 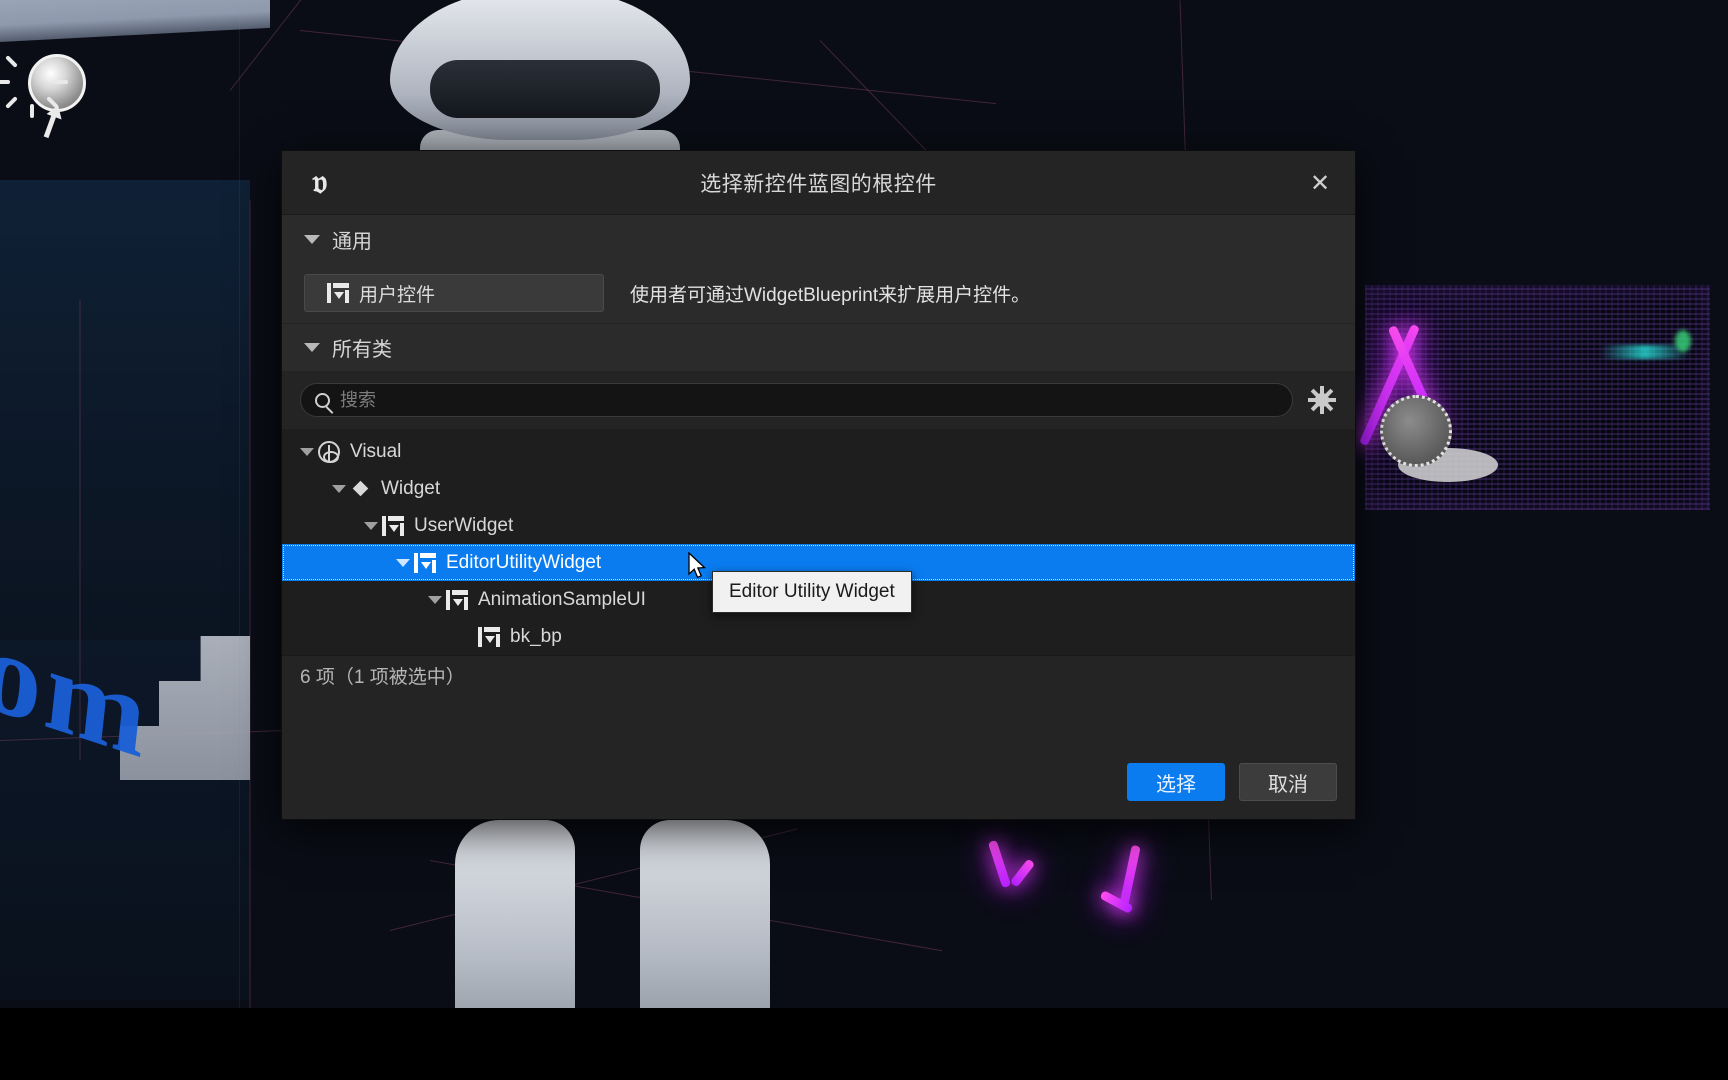 I want to click on dialog-title: 选择新控件蓝图的根控件, so click(x=818, y=184).